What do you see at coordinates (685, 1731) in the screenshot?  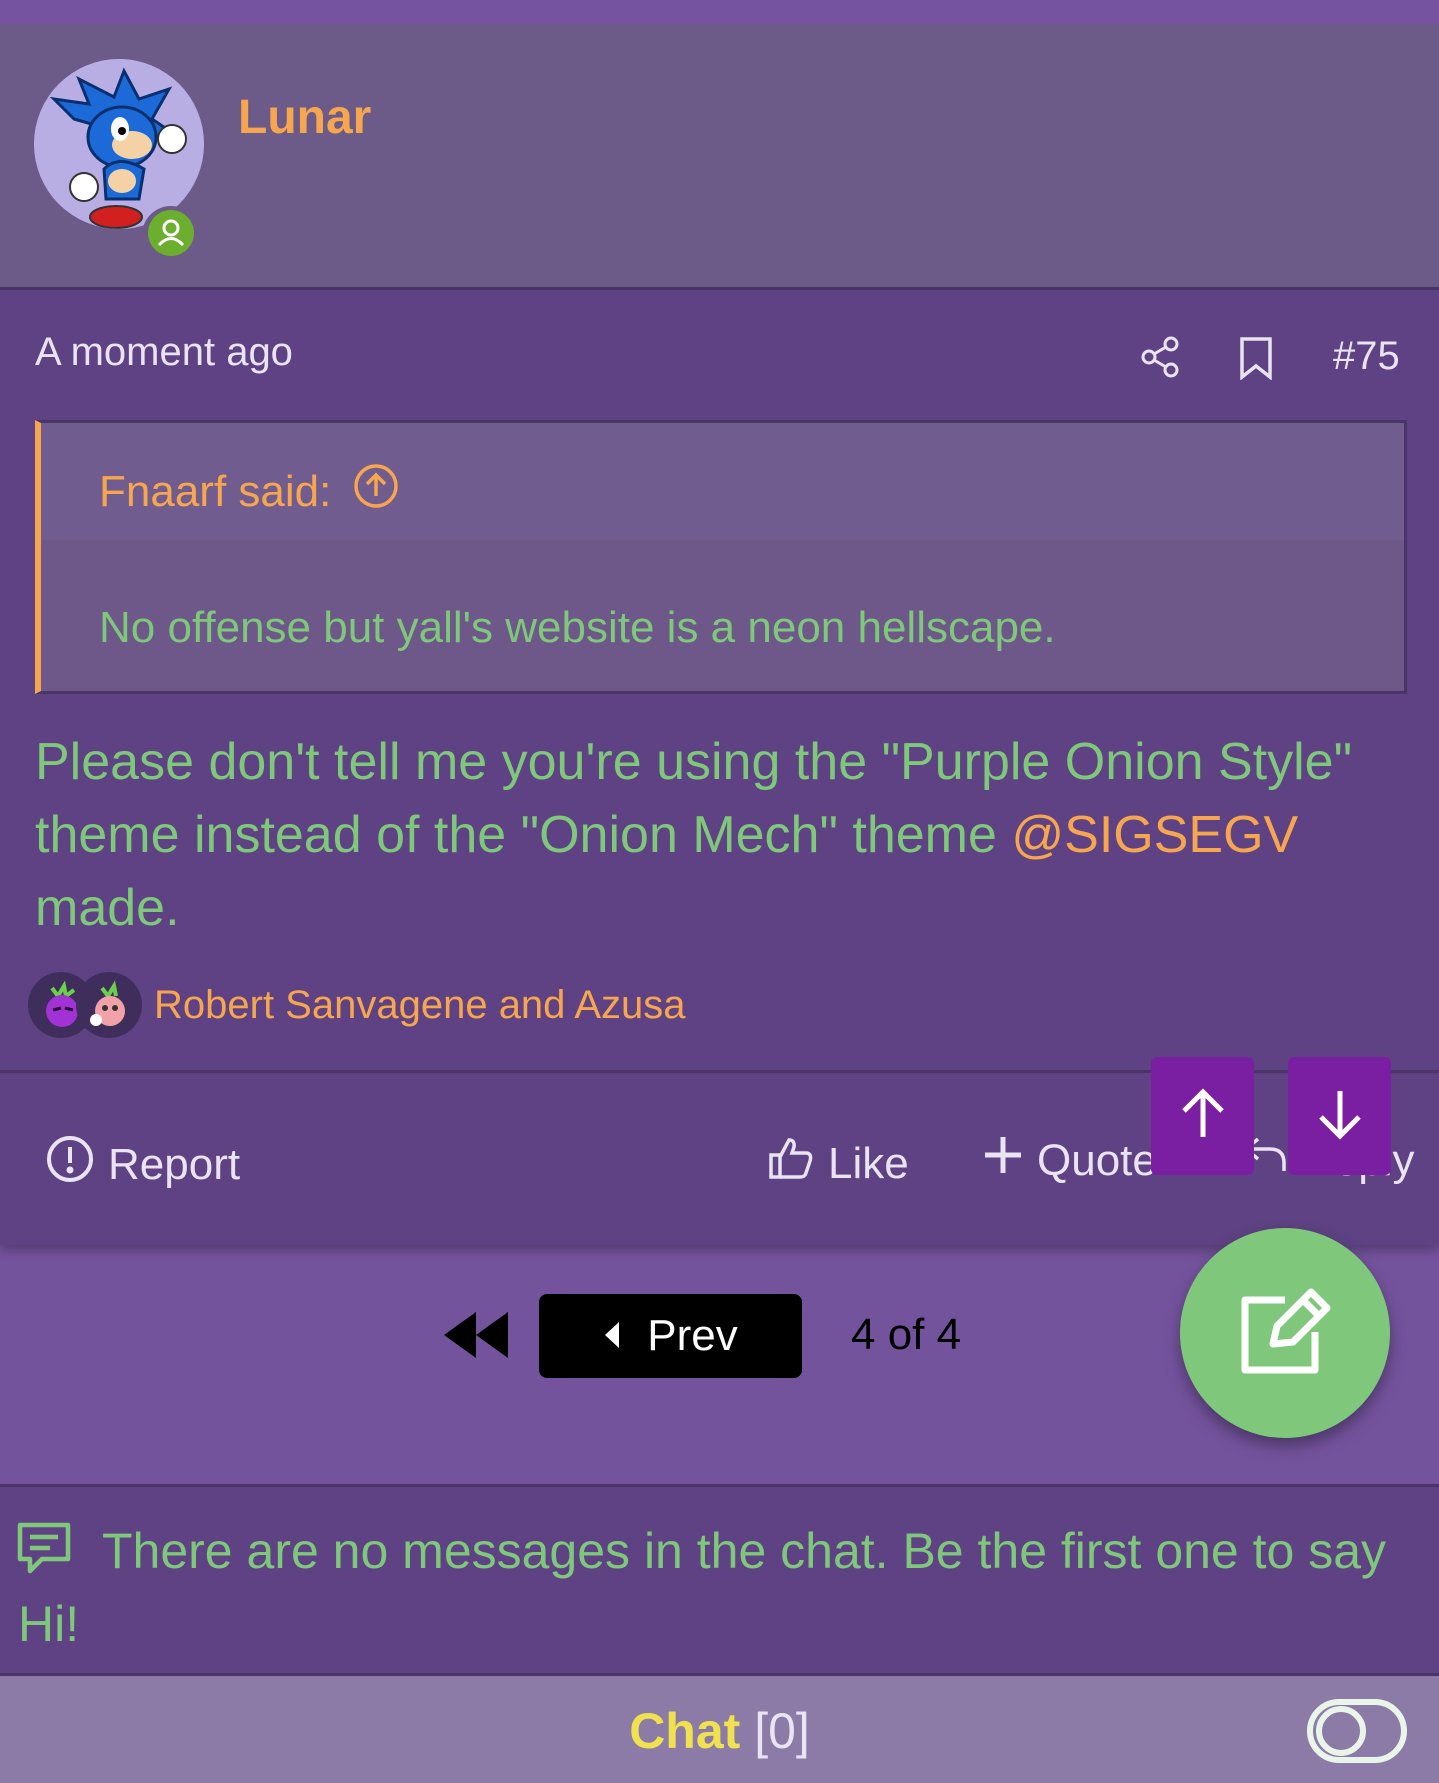 I see `chat-label: Chat` at bounding box center [685, 1731].